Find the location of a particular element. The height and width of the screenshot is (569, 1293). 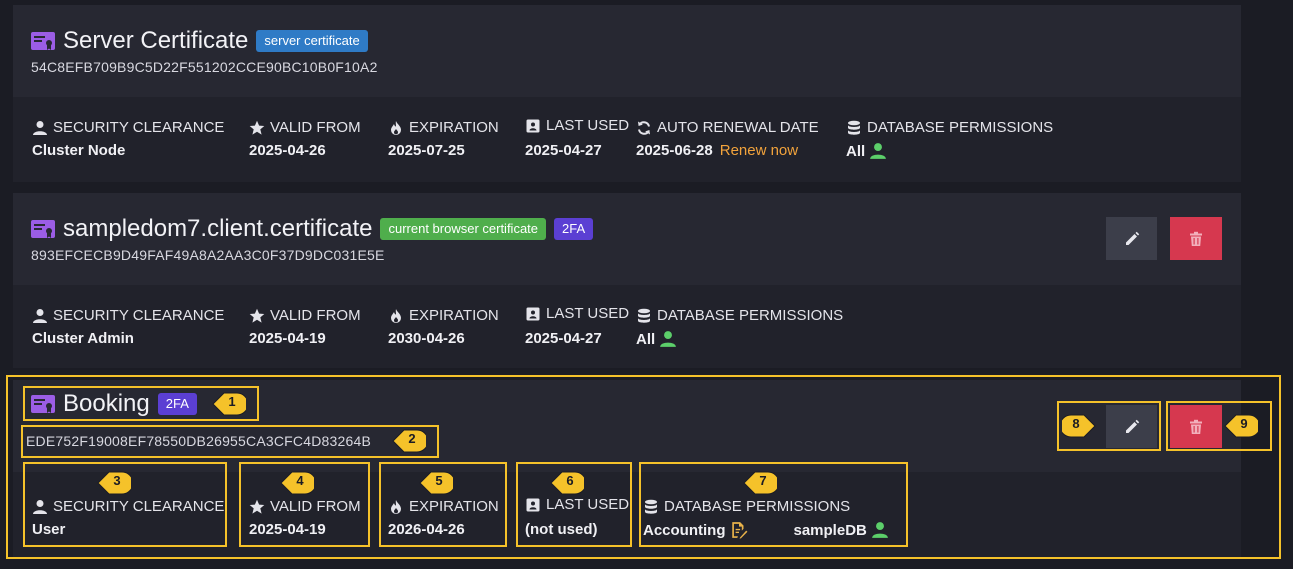

certificate-thumbprint: 54C8EFB709B9C5D22F551202CCE90BC10B0F10A2 is located at coordinates (204, 67).